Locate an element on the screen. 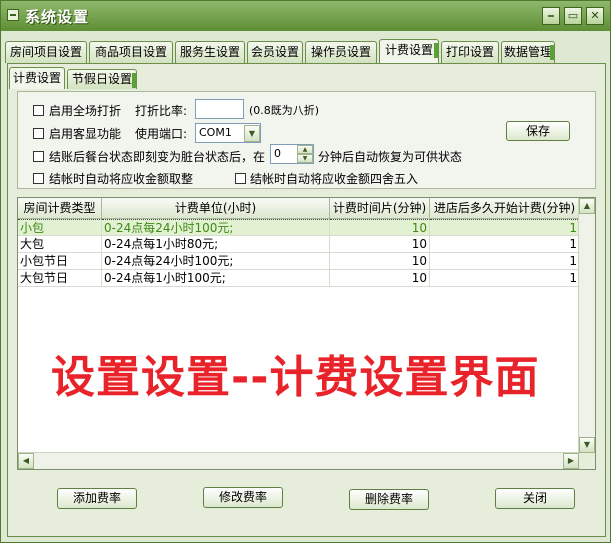  customer-display-label: 启用客显功能 is located at coordinates (85, 134).